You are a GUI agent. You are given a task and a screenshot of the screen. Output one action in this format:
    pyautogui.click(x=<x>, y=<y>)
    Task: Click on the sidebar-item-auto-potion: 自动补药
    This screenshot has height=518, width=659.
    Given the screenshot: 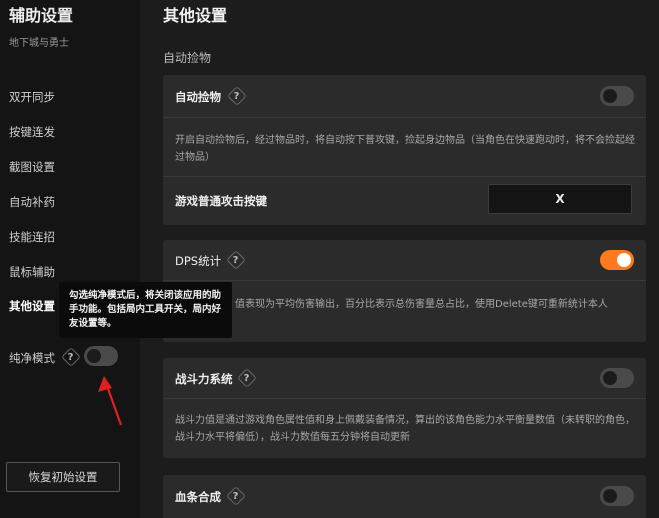 What is the action you would take?
    pyautogui.click(x=32, y=202)
    